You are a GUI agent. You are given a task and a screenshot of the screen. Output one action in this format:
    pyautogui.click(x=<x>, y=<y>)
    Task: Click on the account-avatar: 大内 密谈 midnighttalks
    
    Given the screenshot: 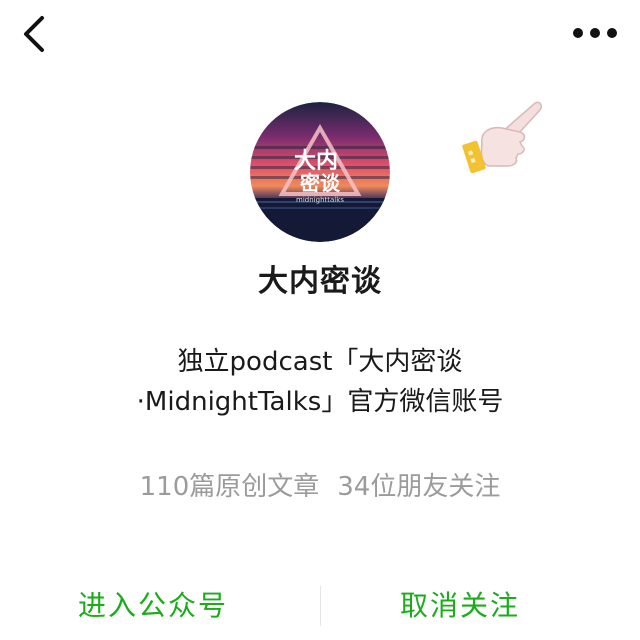 What is the action you would take?
    pyautogui.click(x=320, y=172)
    